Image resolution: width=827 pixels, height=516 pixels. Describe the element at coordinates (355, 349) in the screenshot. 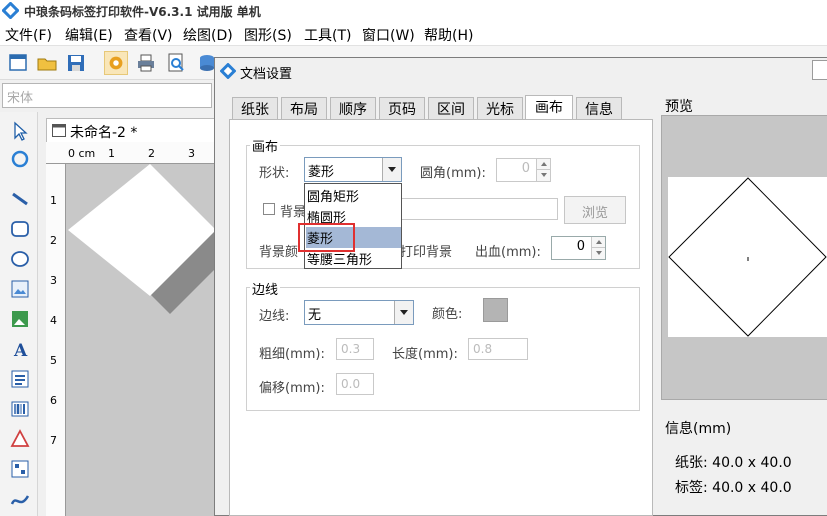

I see `border-width-input: 0.3` at that location.